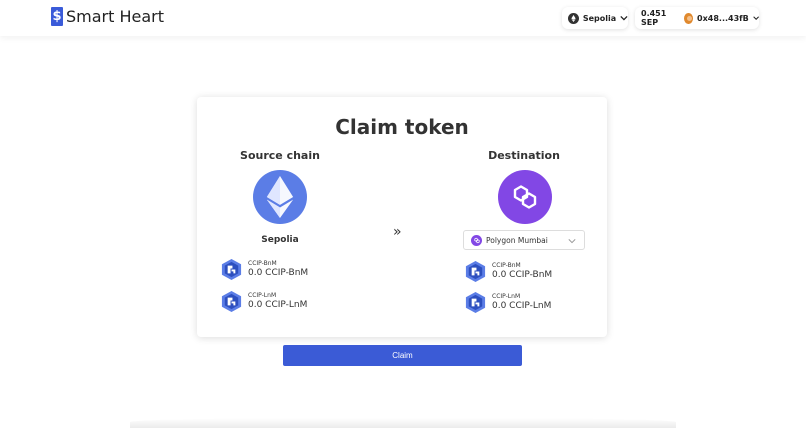 The height and width of the screenshot is (428, 806). I want to click on card-title: Claim token, so click(402, 127).